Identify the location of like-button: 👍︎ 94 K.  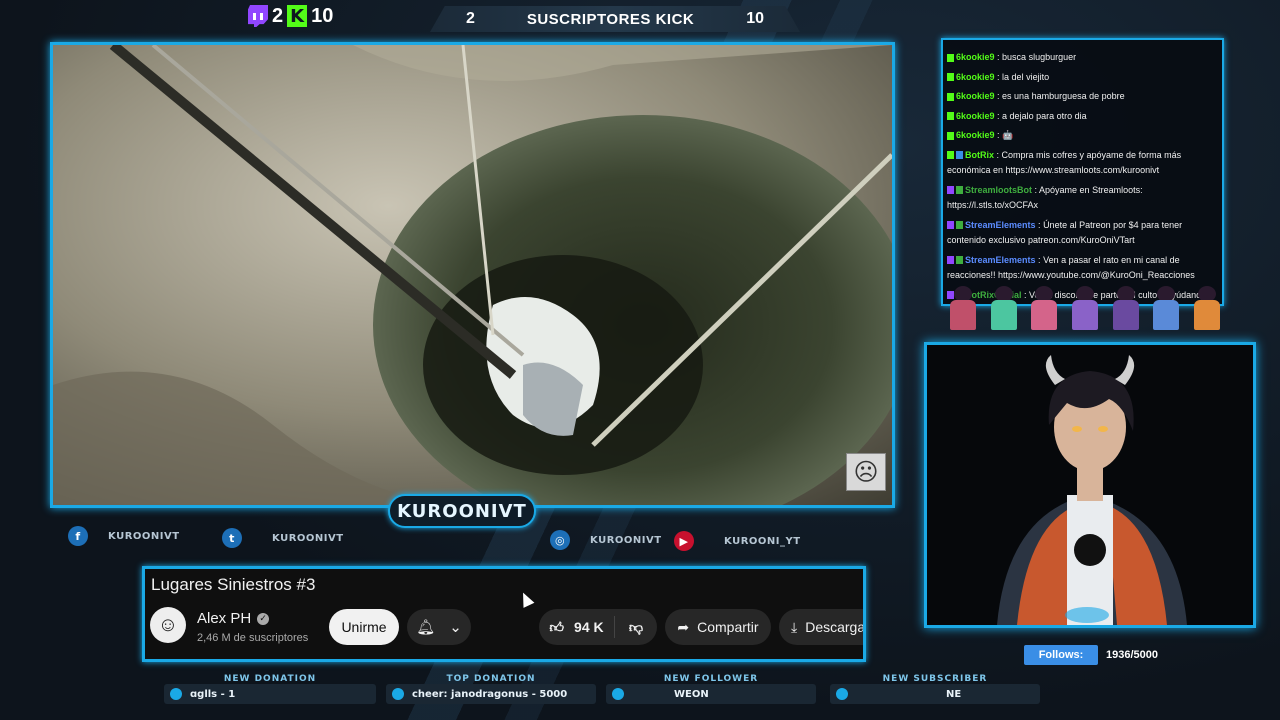
(577, 627).